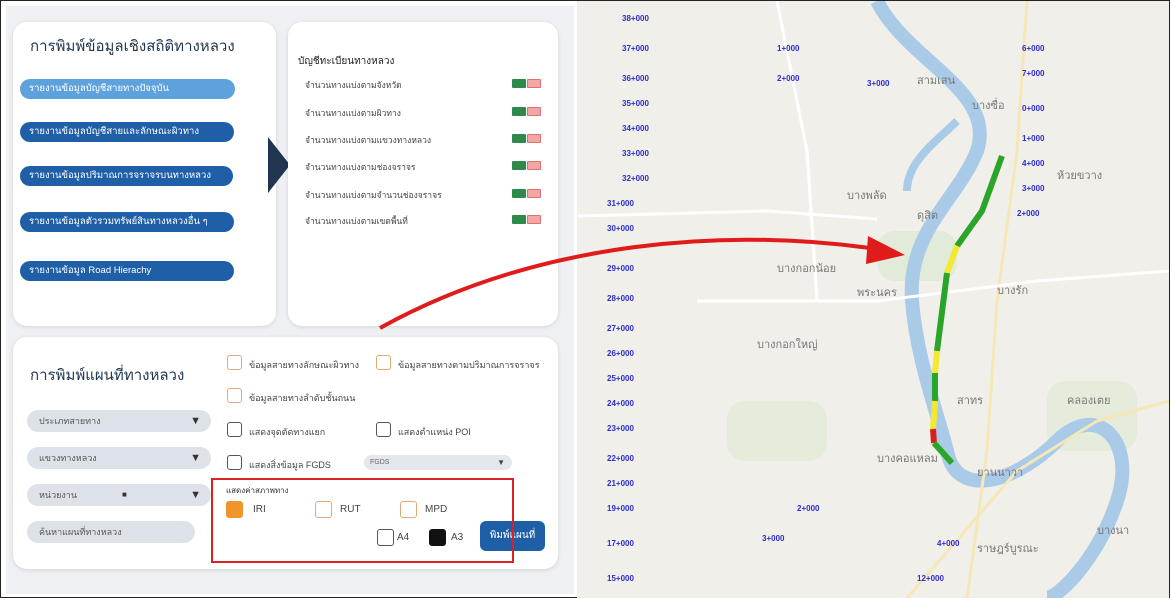 The height and width of the screenshot is (600, 1172). What do you see at coordinates (635, 78) in the screenshot?
I see `svg-text: 36+000` at bounding box center [635, 78].